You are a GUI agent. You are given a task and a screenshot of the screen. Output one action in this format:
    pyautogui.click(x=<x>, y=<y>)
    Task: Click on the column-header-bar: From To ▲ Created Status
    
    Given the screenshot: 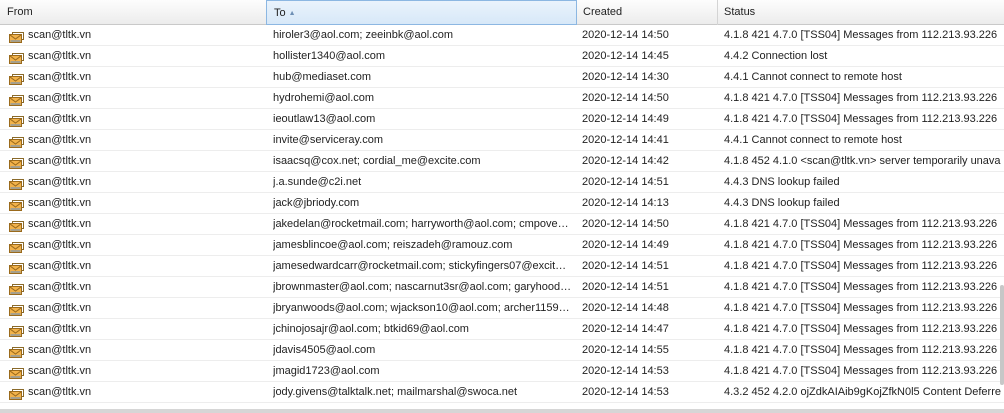 What is the action you would take?
    pyautogui.click(x=502, y=12)
    